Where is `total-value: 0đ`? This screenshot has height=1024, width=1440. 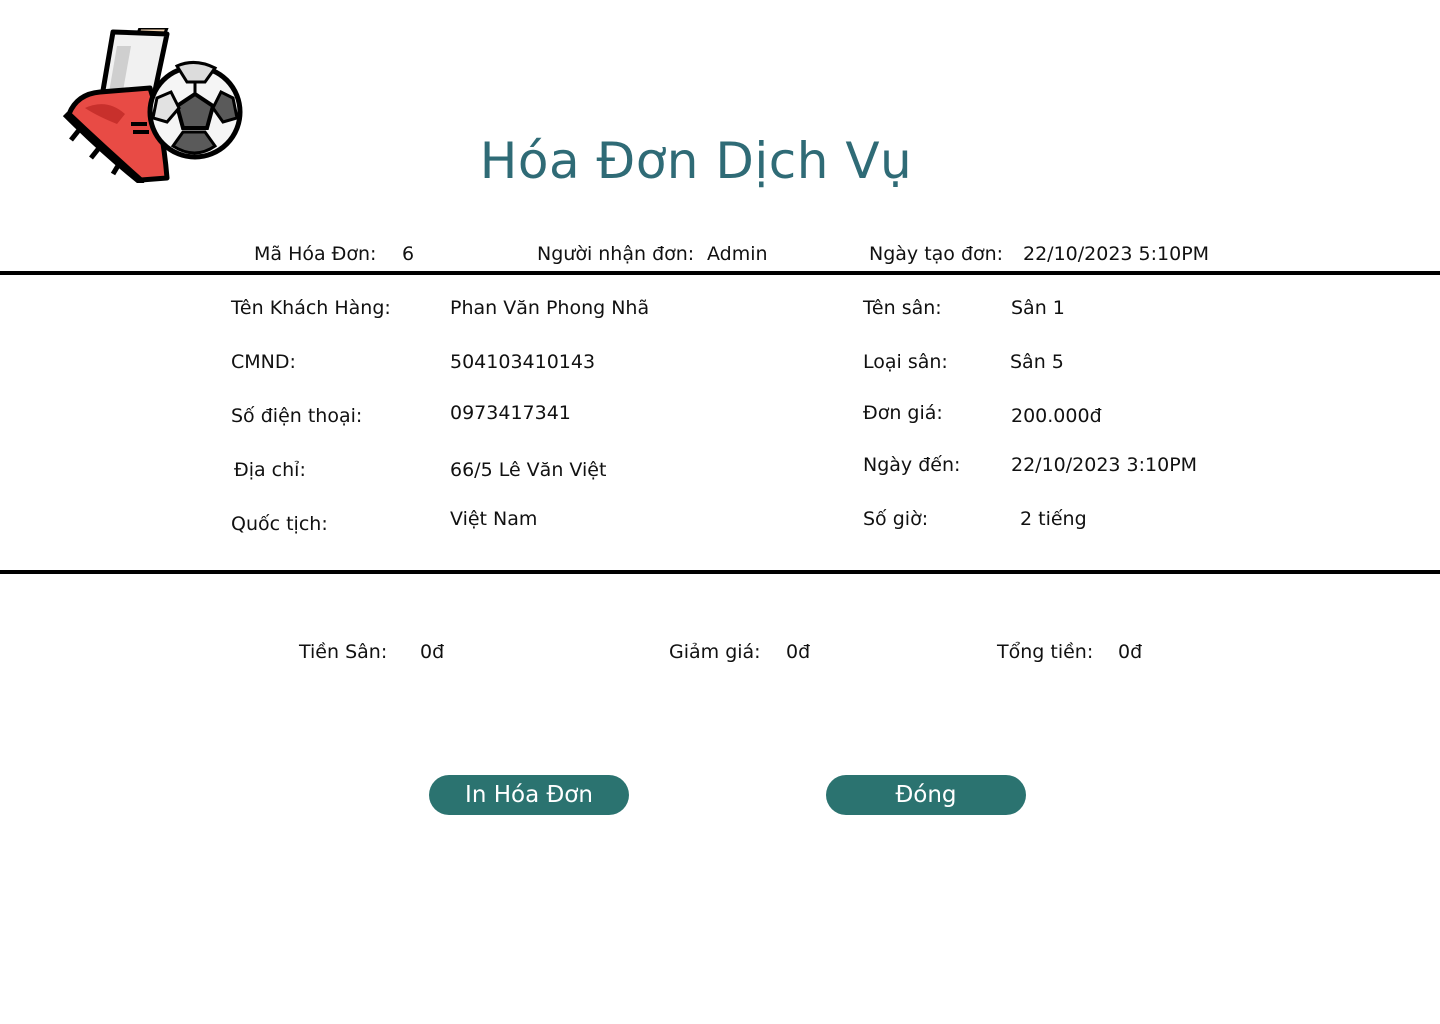 total-value: 0đ is located at coordinates (1130, 652).